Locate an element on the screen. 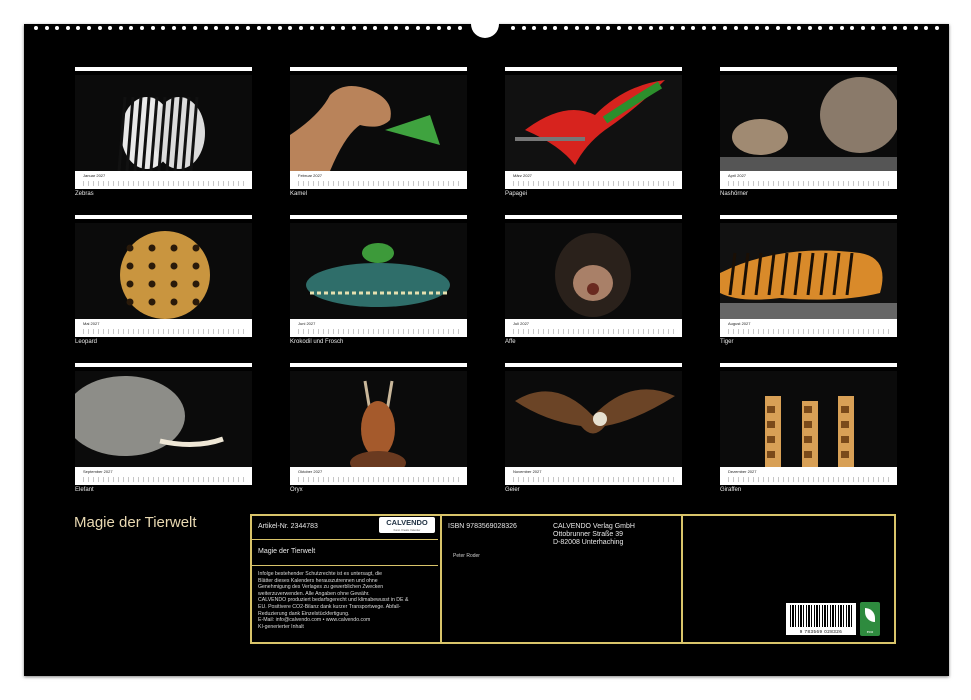  month-tile: Februar 2027 Kamel is located at coordinates (378, 132).